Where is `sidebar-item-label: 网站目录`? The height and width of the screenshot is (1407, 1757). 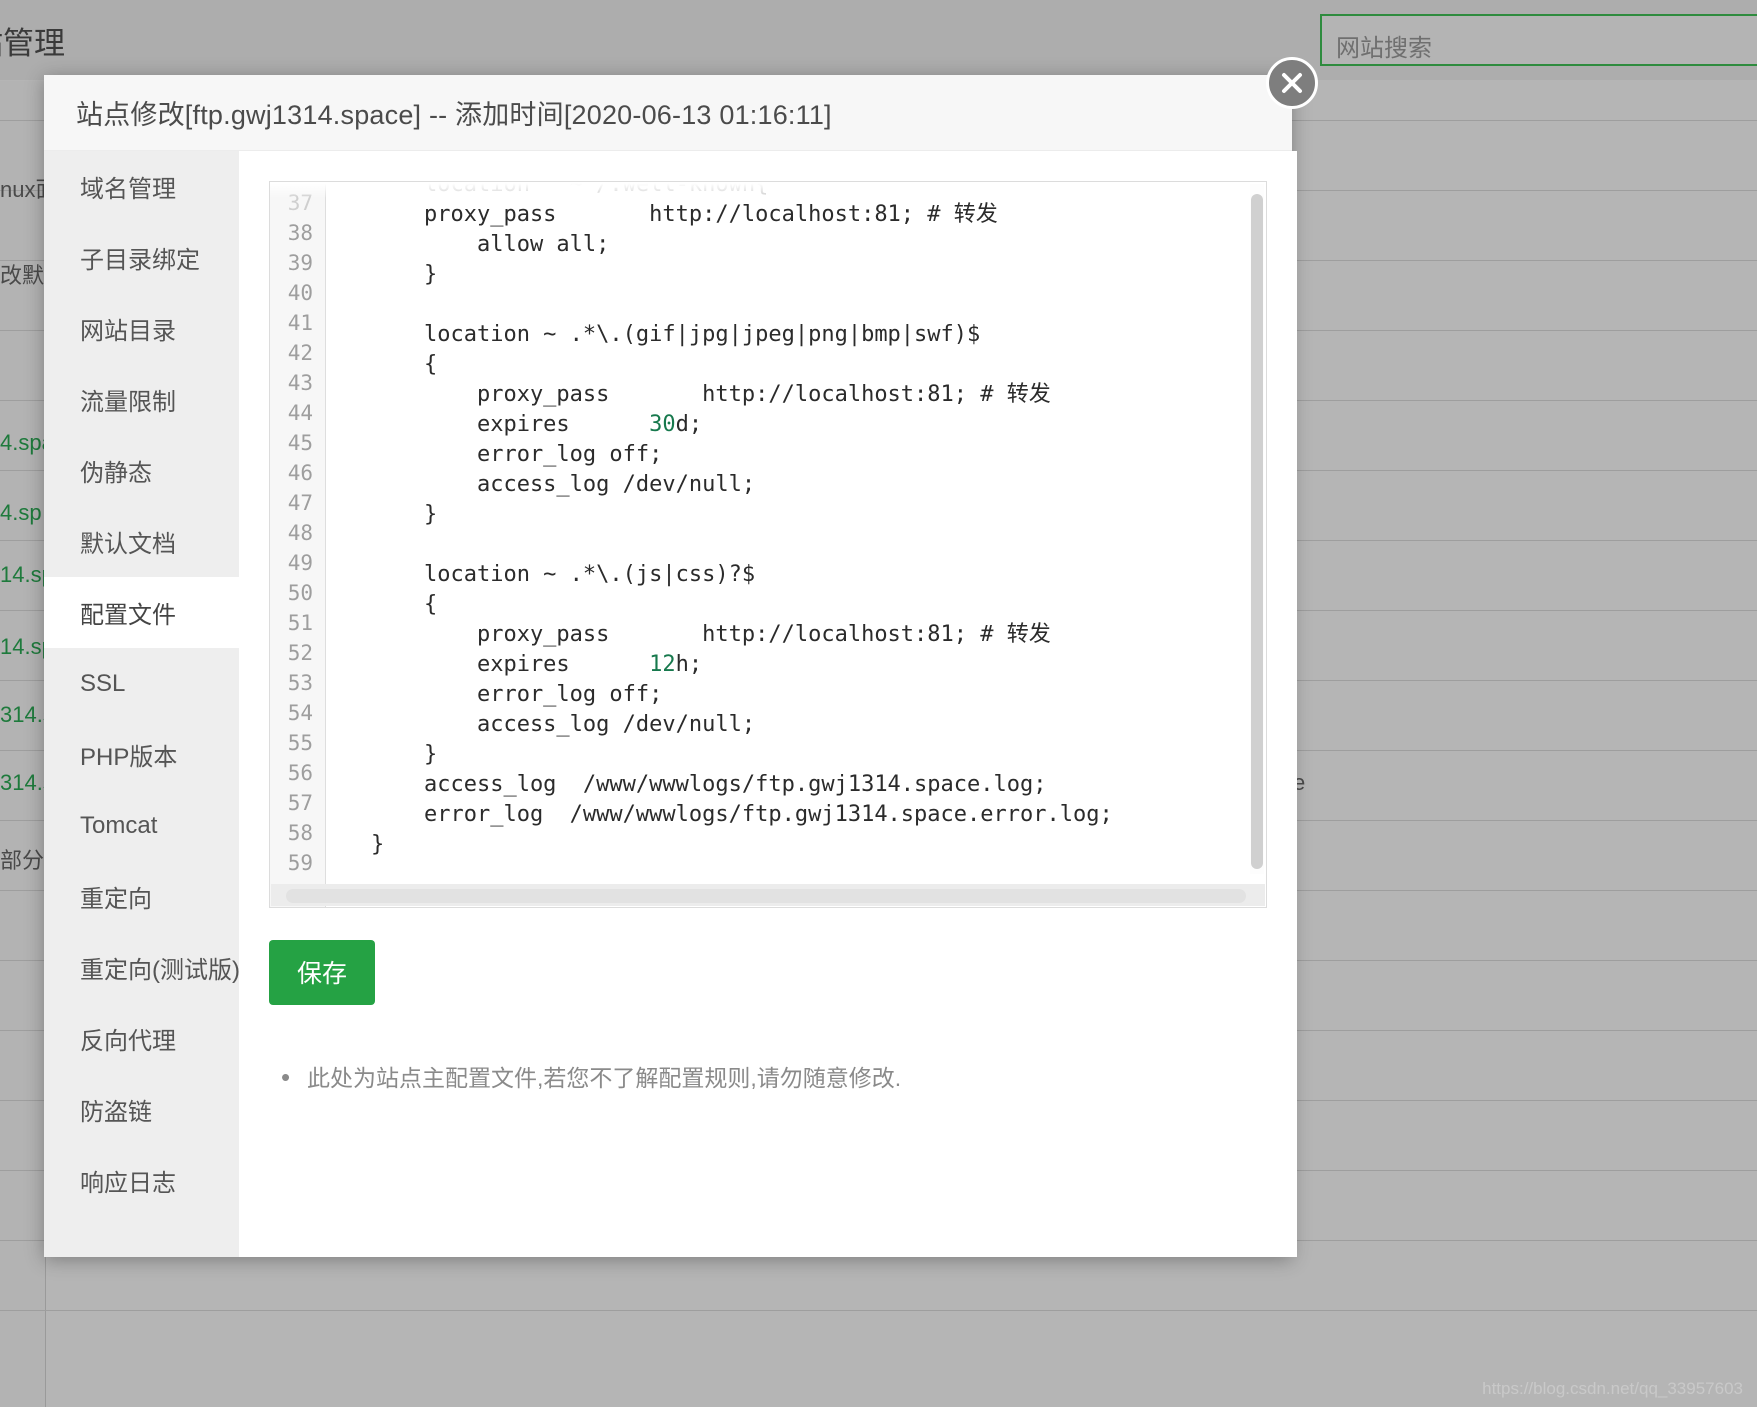 sidebar-item-label: 网站目录 is located at coordinates (128, 331).